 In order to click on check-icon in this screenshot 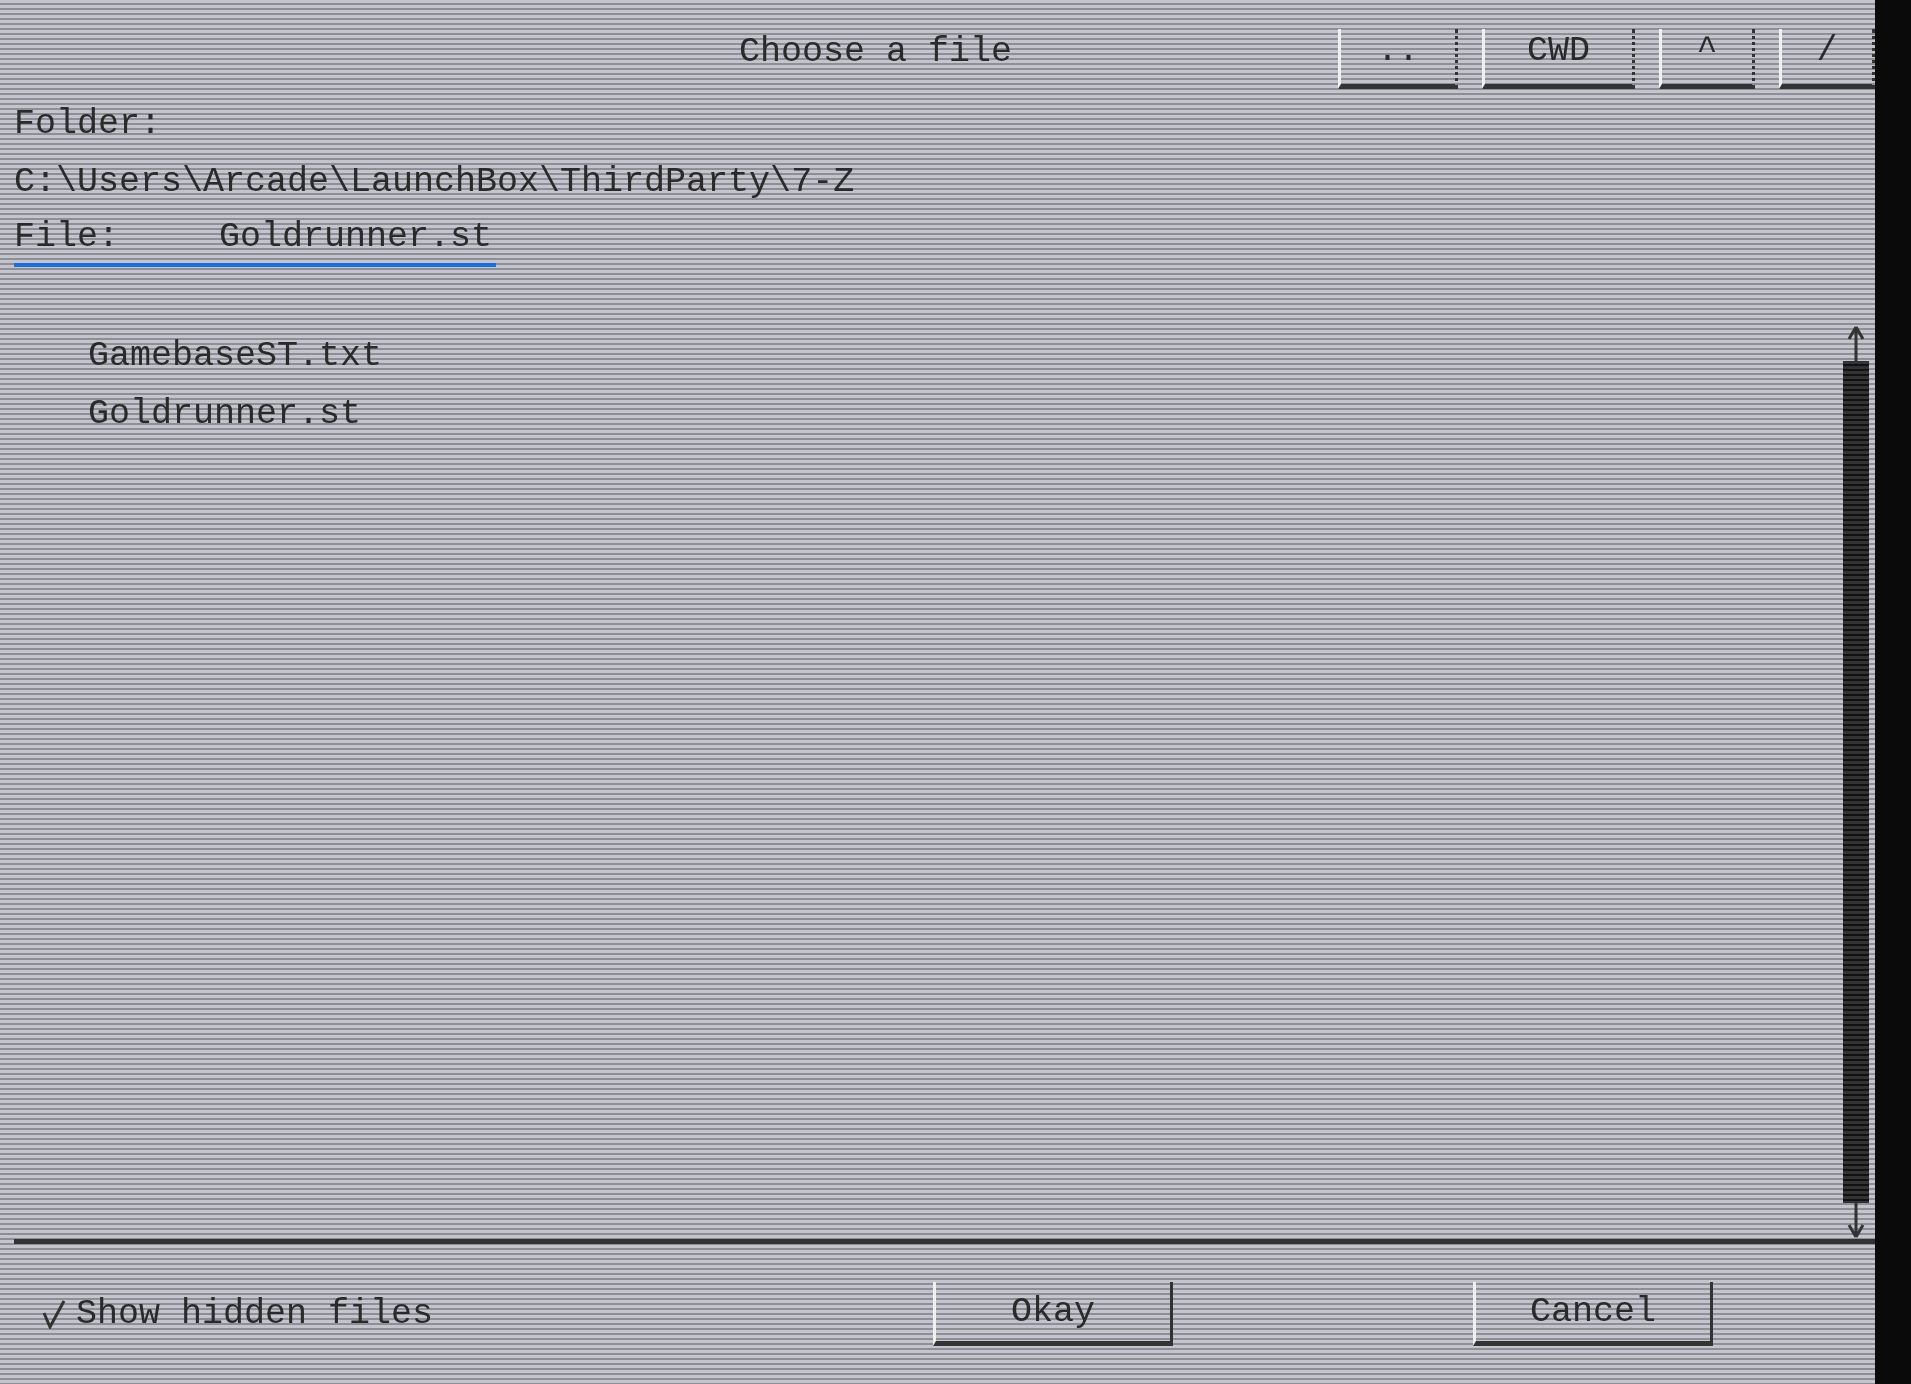, I will do `click(54, 1314)`.